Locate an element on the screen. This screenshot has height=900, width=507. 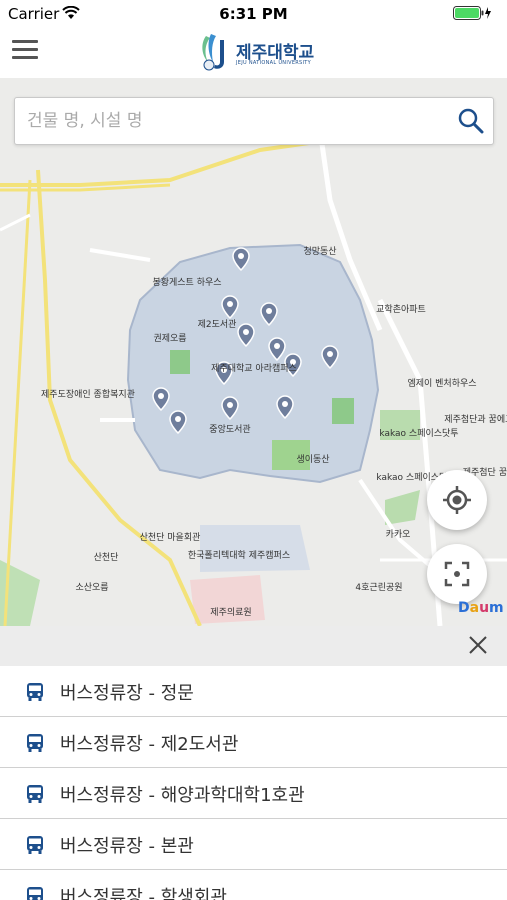
map-label: 산천단 마을회관 is located at coordinates (170, 537).